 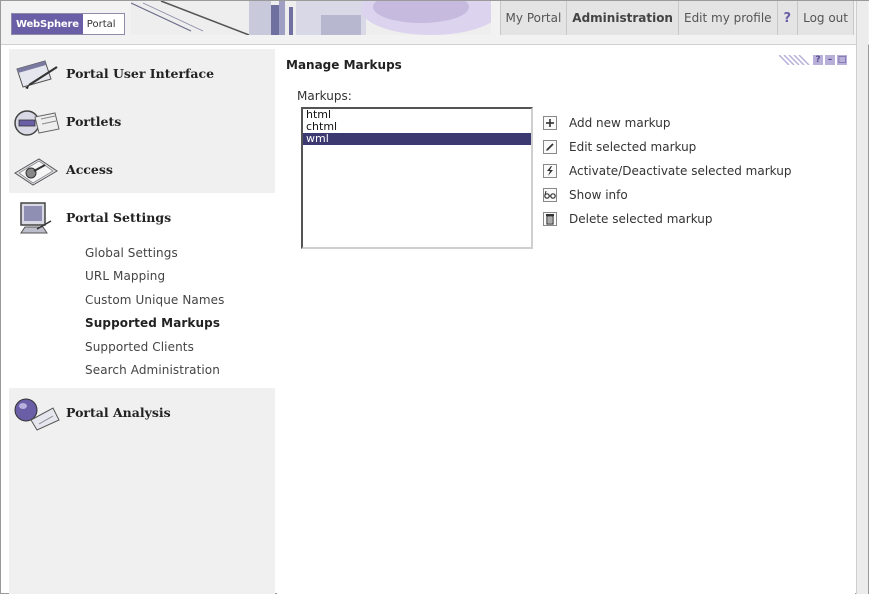 I want to click on sidebar-section-label: Portal Analysis, so click(x=118, y=412).